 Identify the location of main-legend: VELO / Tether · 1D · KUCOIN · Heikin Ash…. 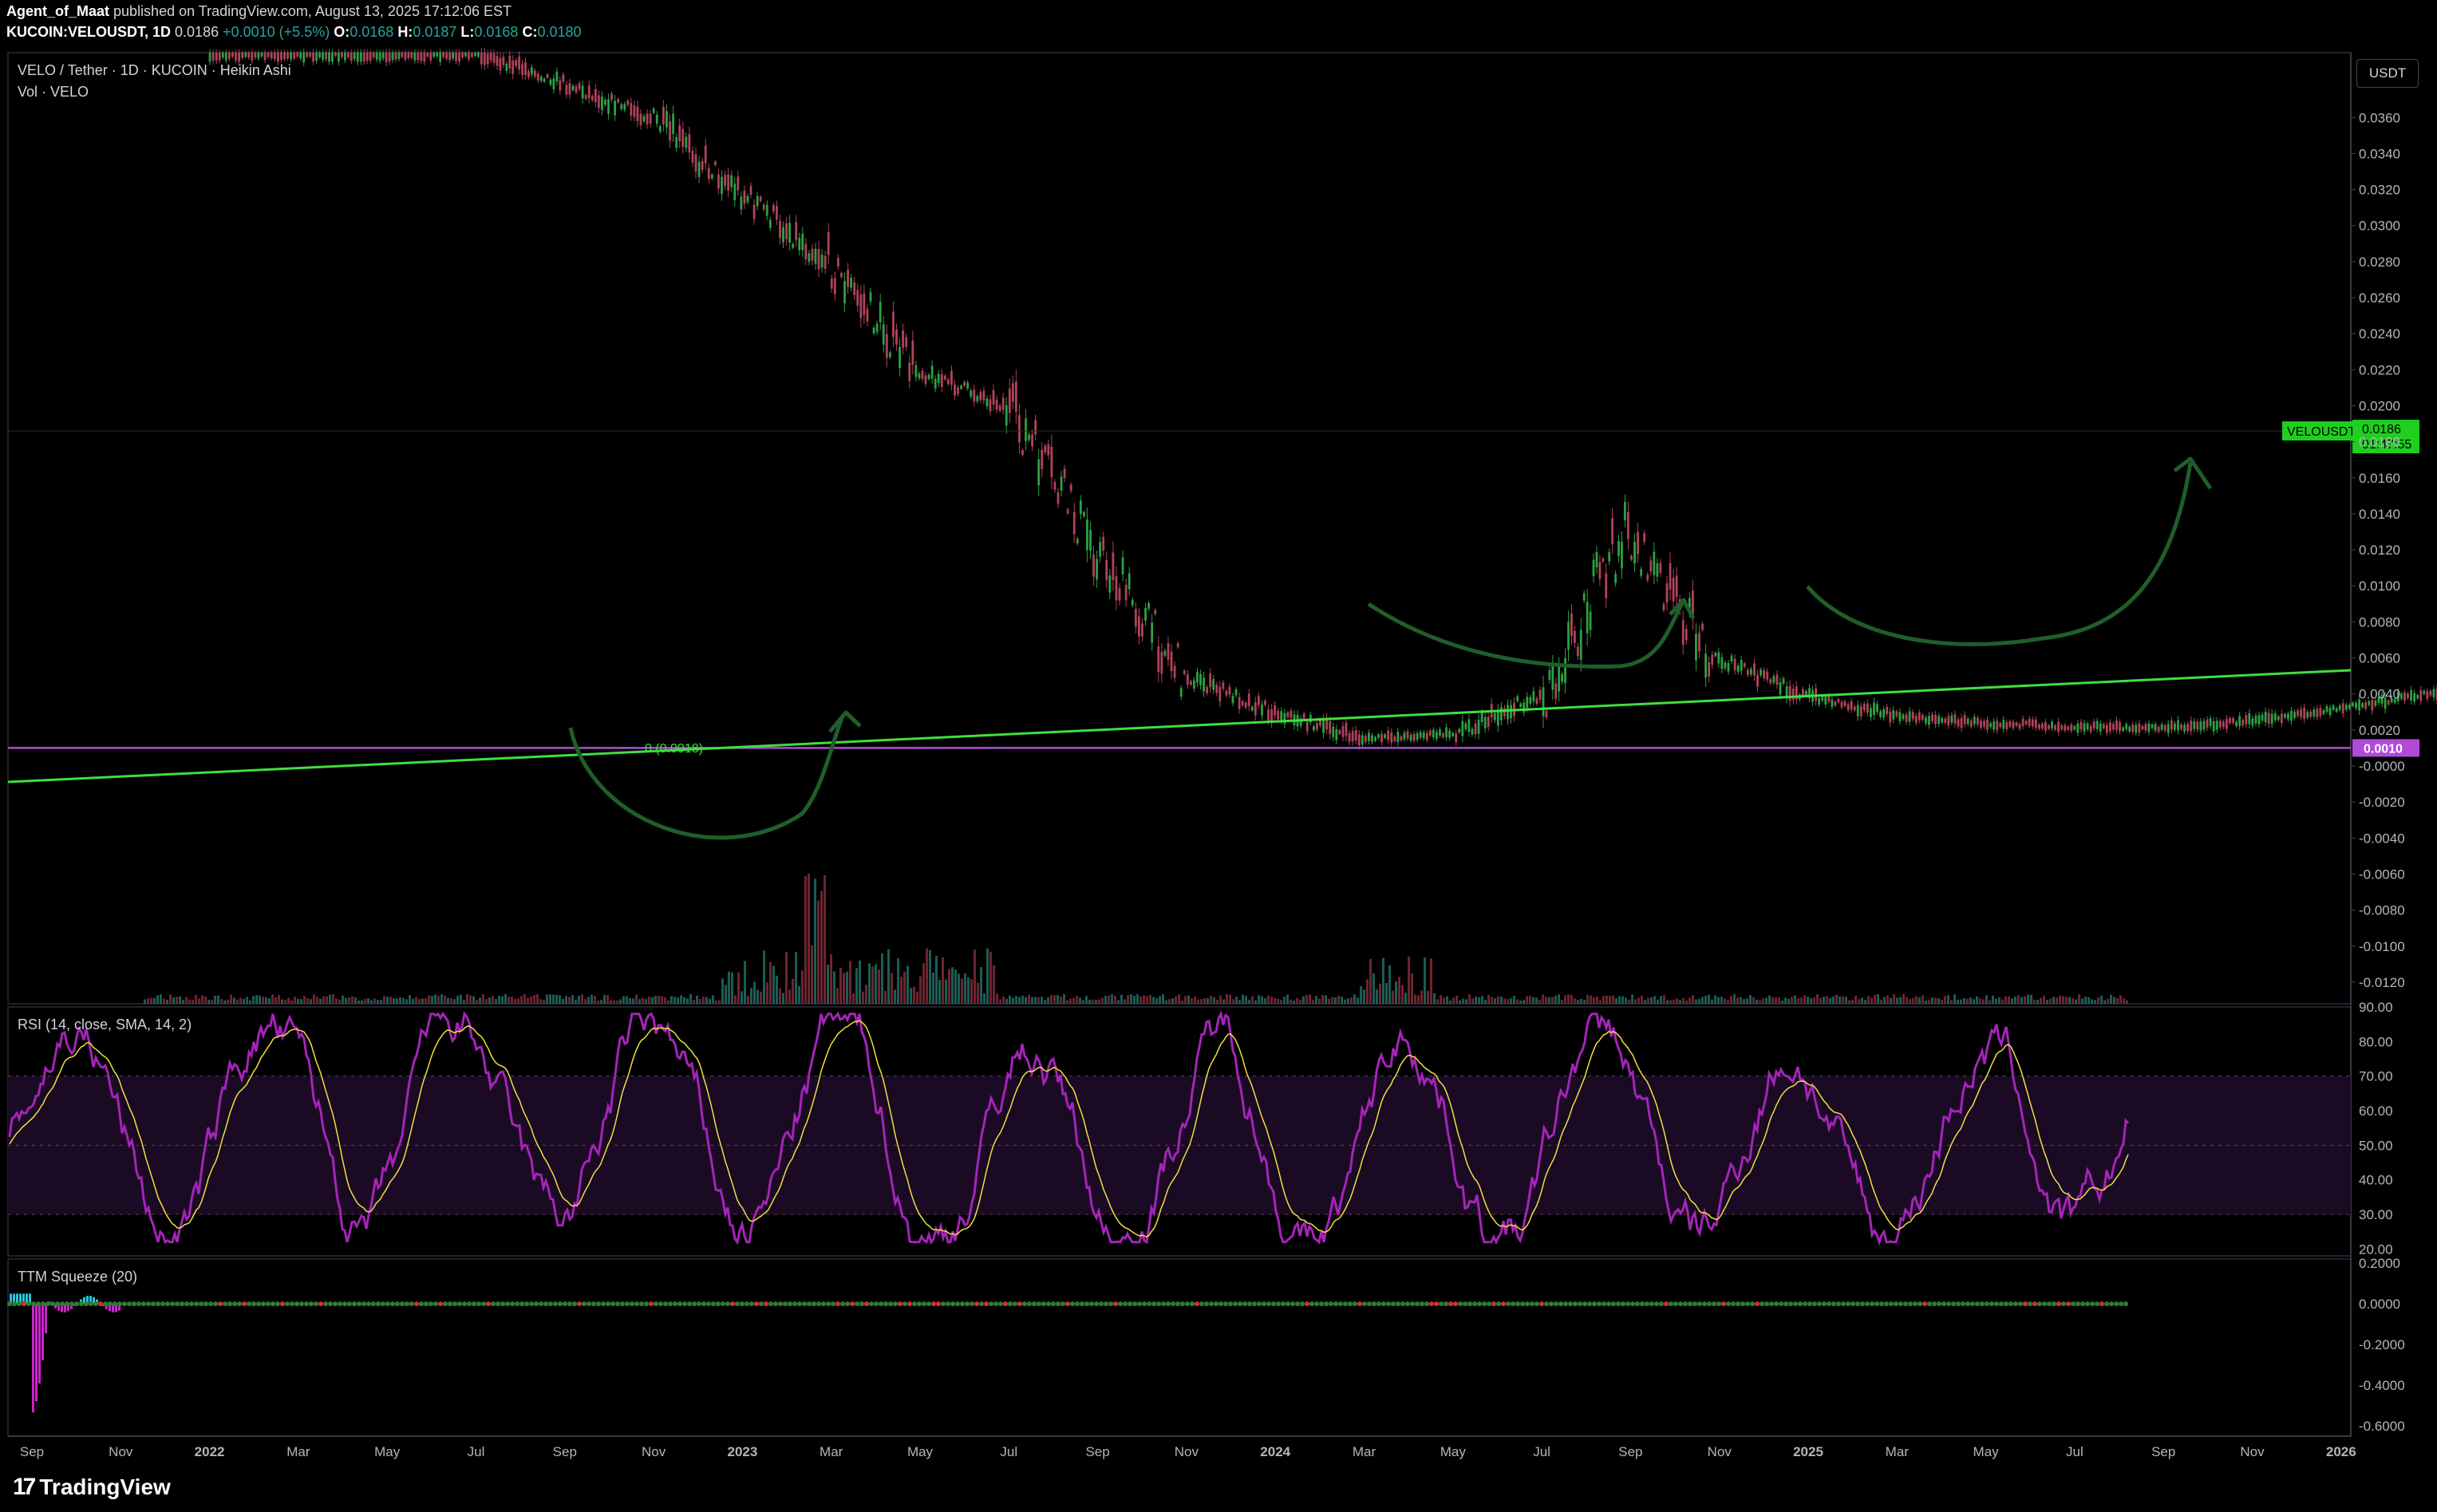
(154, 70).